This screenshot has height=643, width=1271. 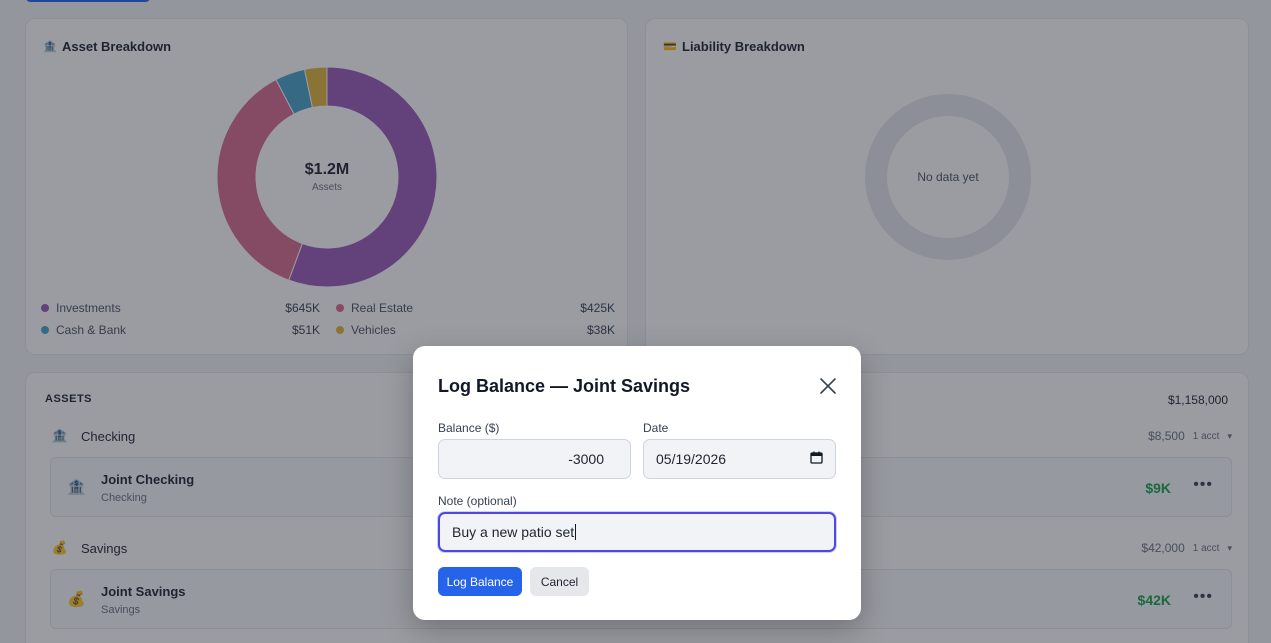 What do you see at coordinates (586, 459) in the screenshot?
I see `balance-value: -3000` at bounding box center [586, 459].